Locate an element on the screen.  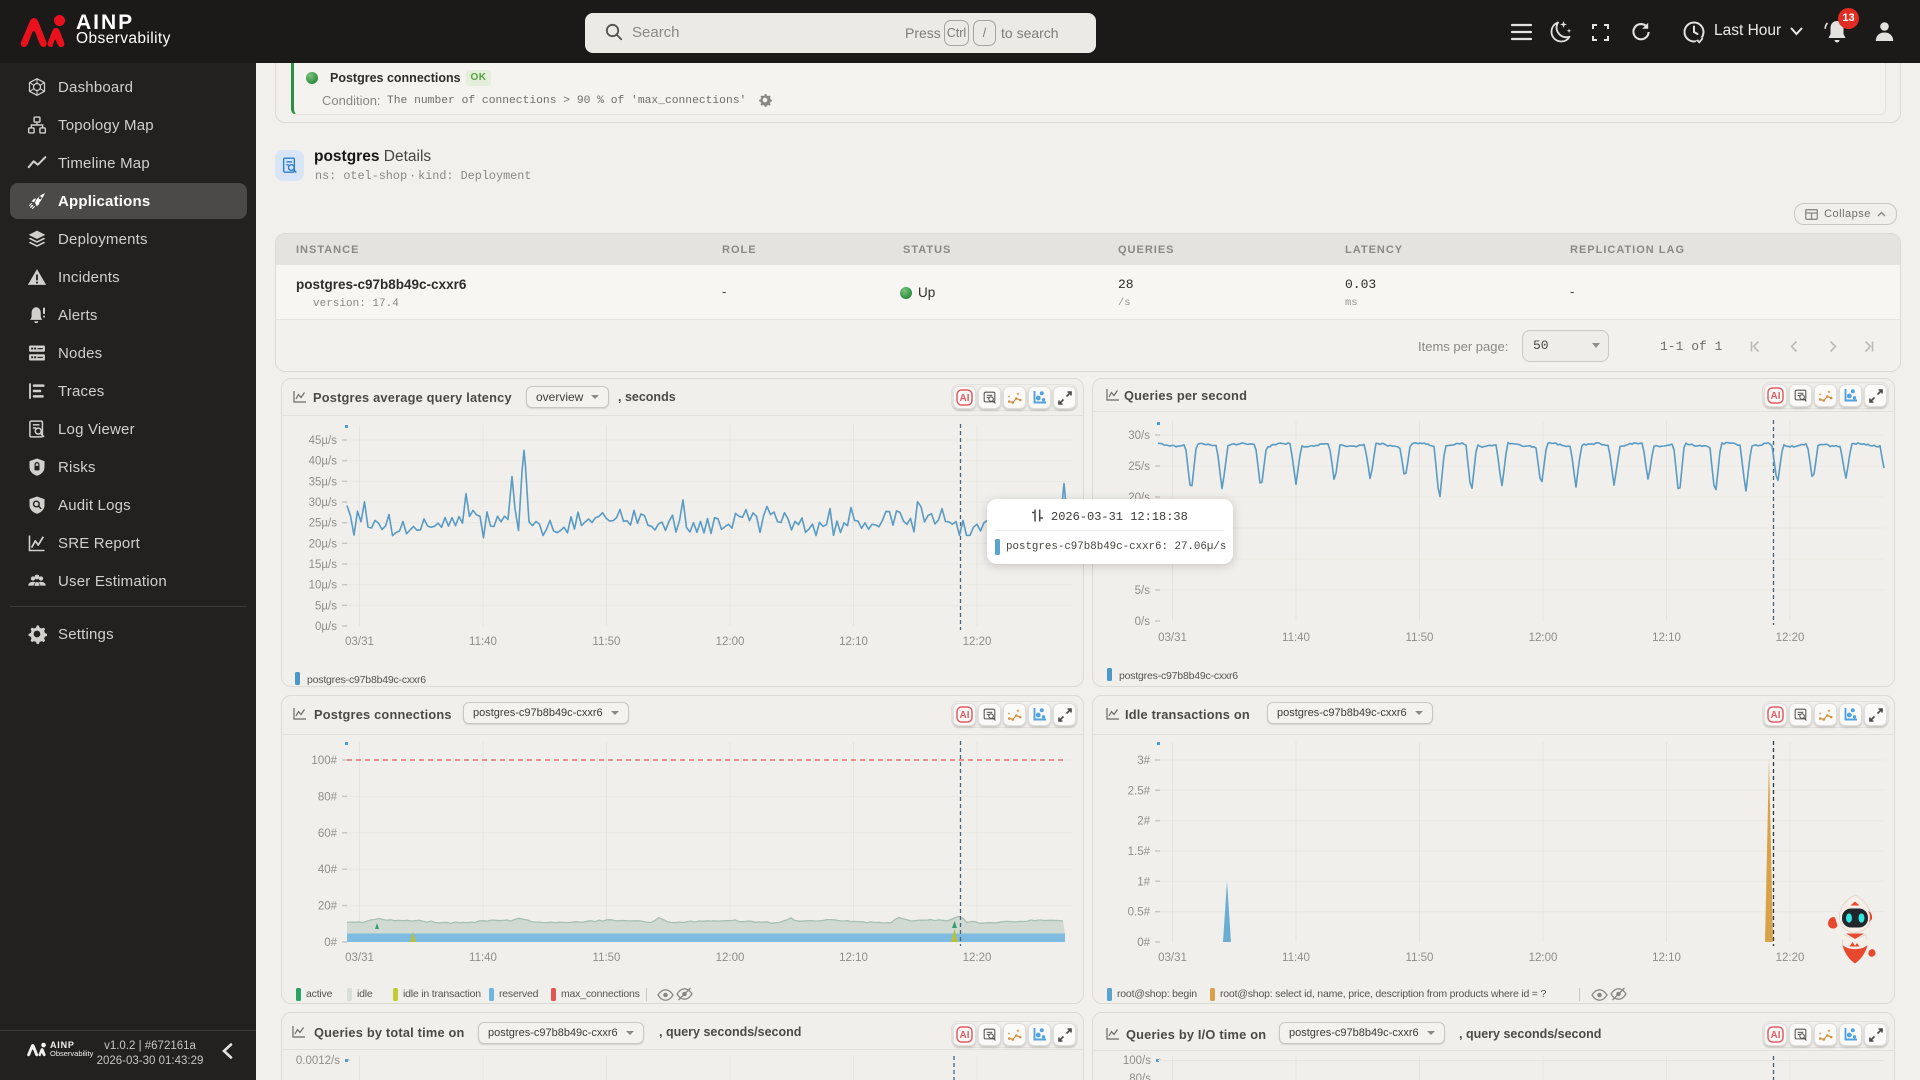
svg-text: 1.5# is located at coordinates (1139, 852).